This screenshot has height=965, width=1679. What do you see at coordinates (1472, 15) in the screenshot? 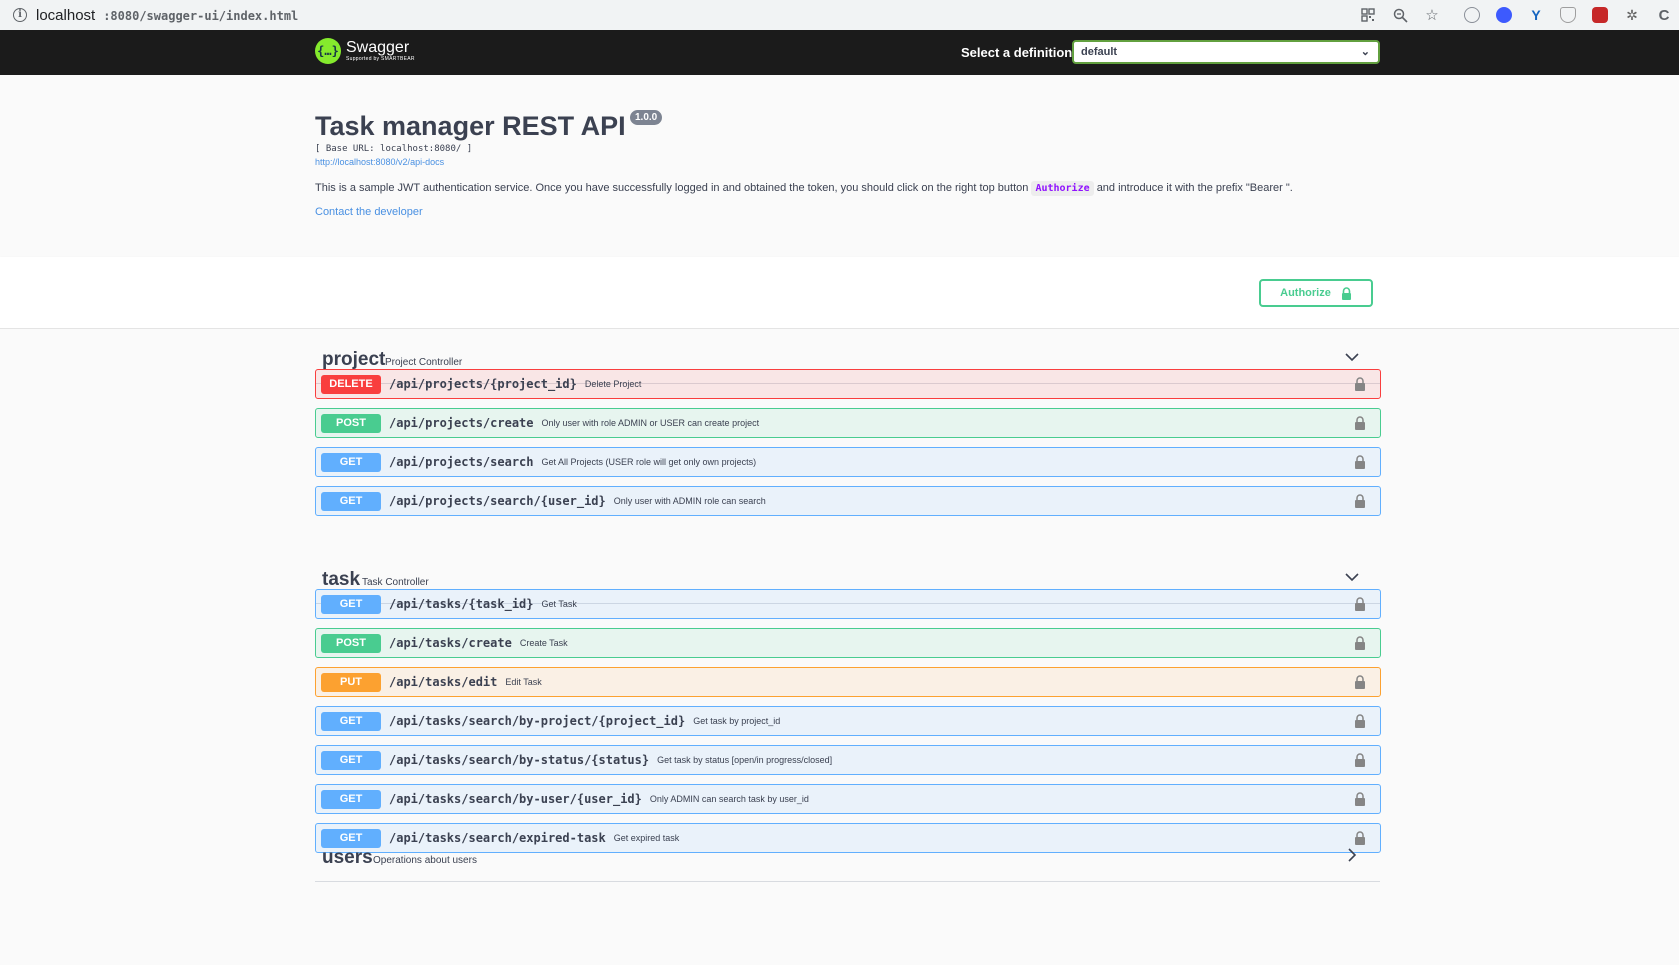
I see `extension-1-icon` at bounding box center [1472, 15].